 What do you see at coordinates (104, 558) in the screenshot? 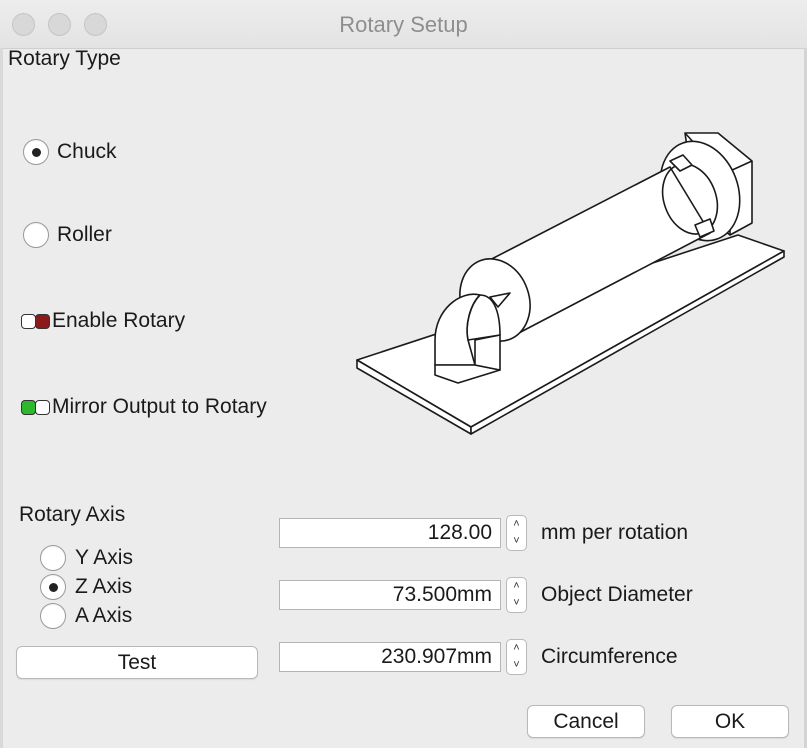
I see `radio-y-axis-label: Y Axis` at bounding box center [104, 558].